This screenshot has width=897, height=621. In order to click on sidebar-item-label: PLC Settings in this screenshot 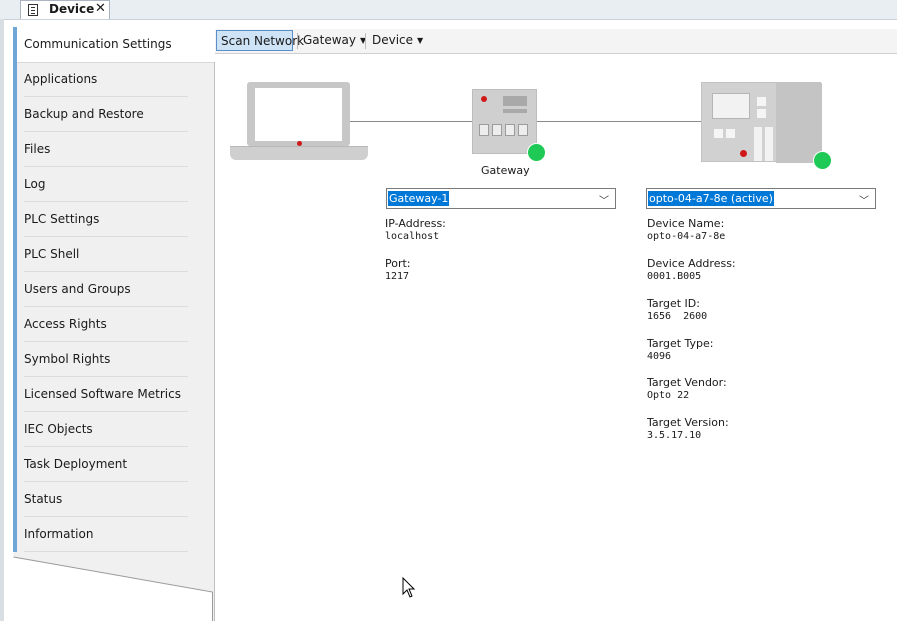, I will do `click(62, 219)`.